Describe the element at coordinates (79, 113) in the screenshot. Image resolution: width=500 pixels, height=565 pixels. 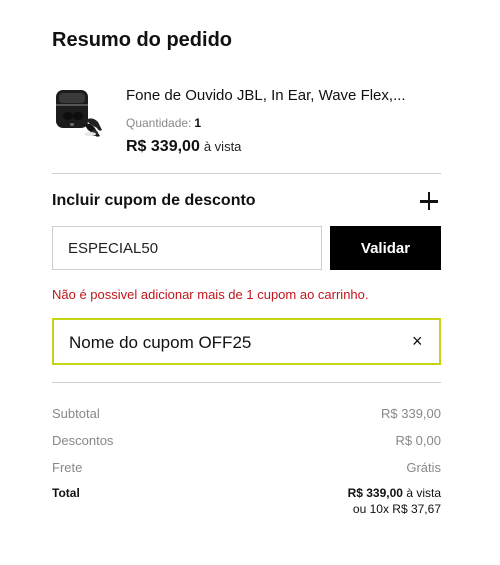
I see `product-image` at that location.